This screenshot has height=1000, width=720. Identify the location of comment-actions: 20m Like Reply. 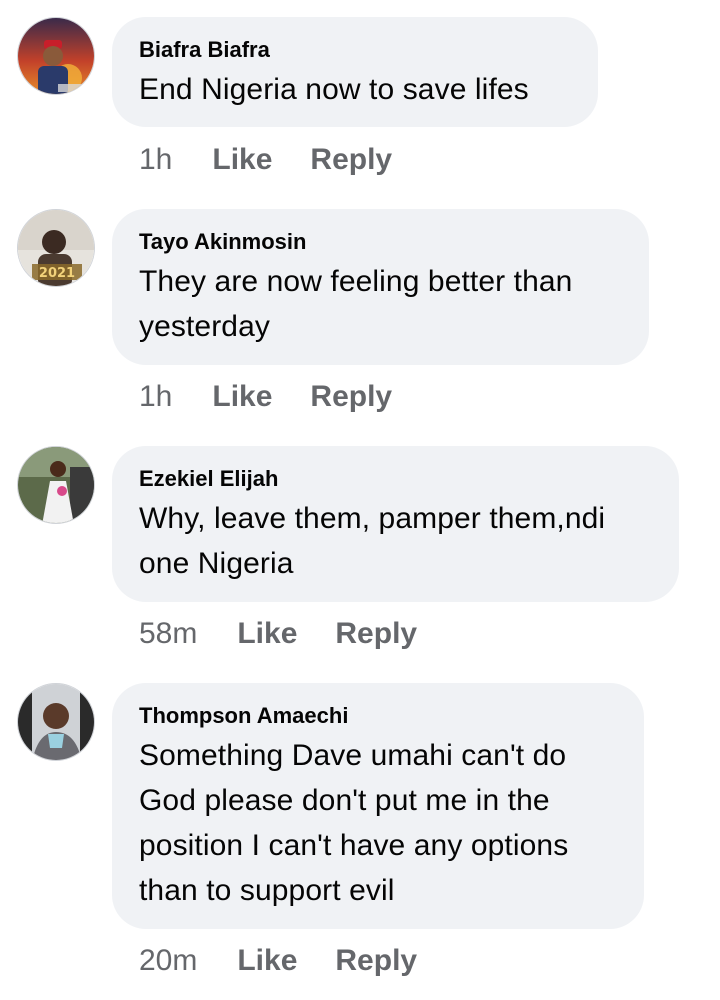
(278, 961).